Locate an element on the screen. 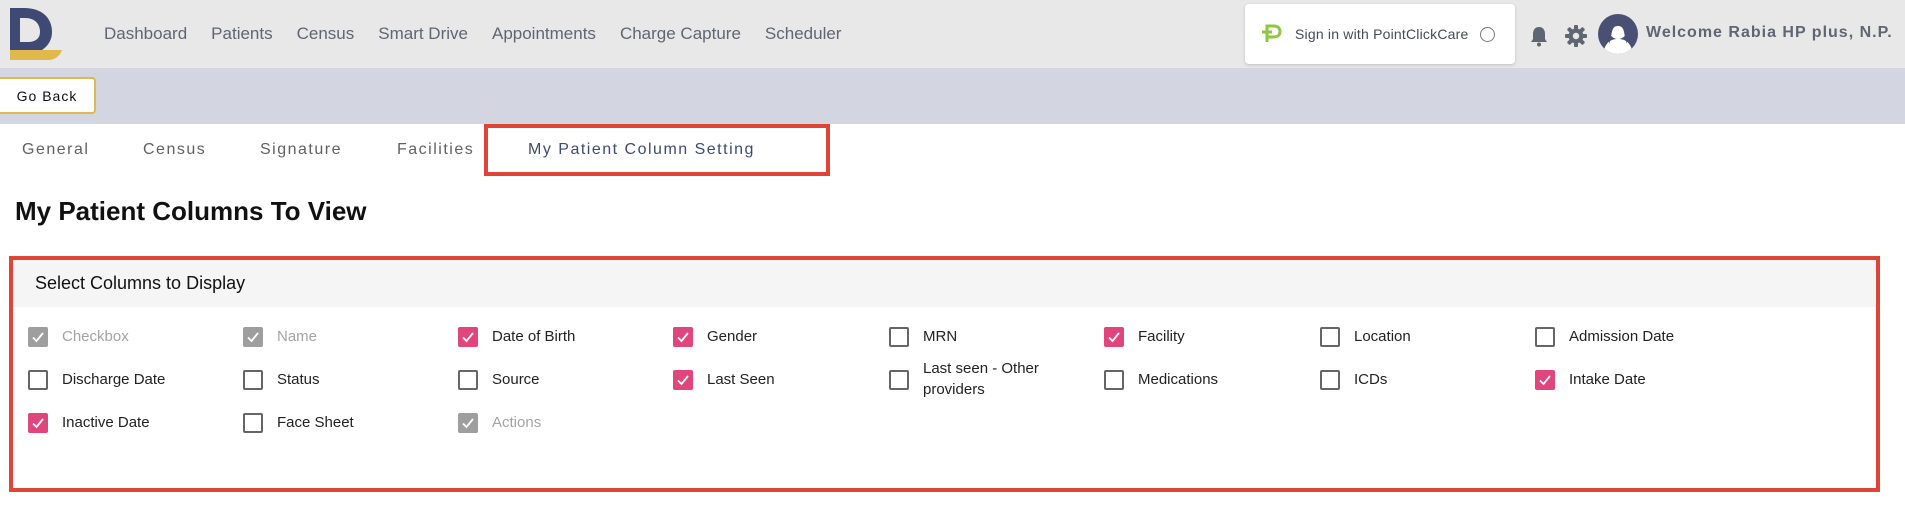 The height and width of the screenshot is (515, 1905). column-checkbox-intake-date is located at coordinates (1545, 380).